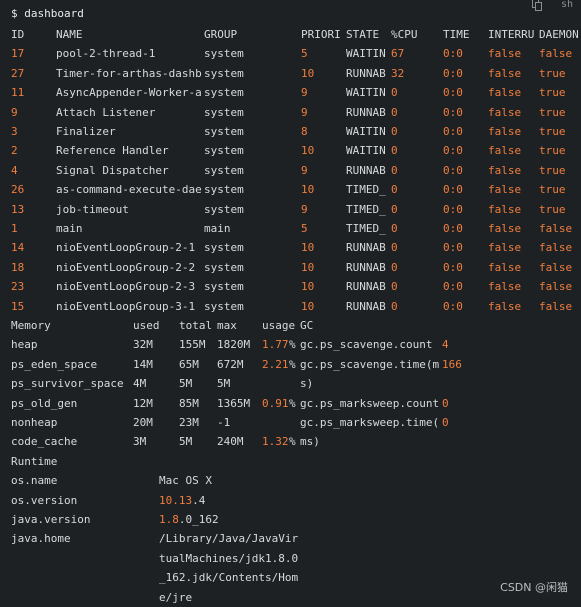 Image resolution: width=581 pixels, height=607 pixels. I want to click on memory-used: 20M, so click(143, 422).